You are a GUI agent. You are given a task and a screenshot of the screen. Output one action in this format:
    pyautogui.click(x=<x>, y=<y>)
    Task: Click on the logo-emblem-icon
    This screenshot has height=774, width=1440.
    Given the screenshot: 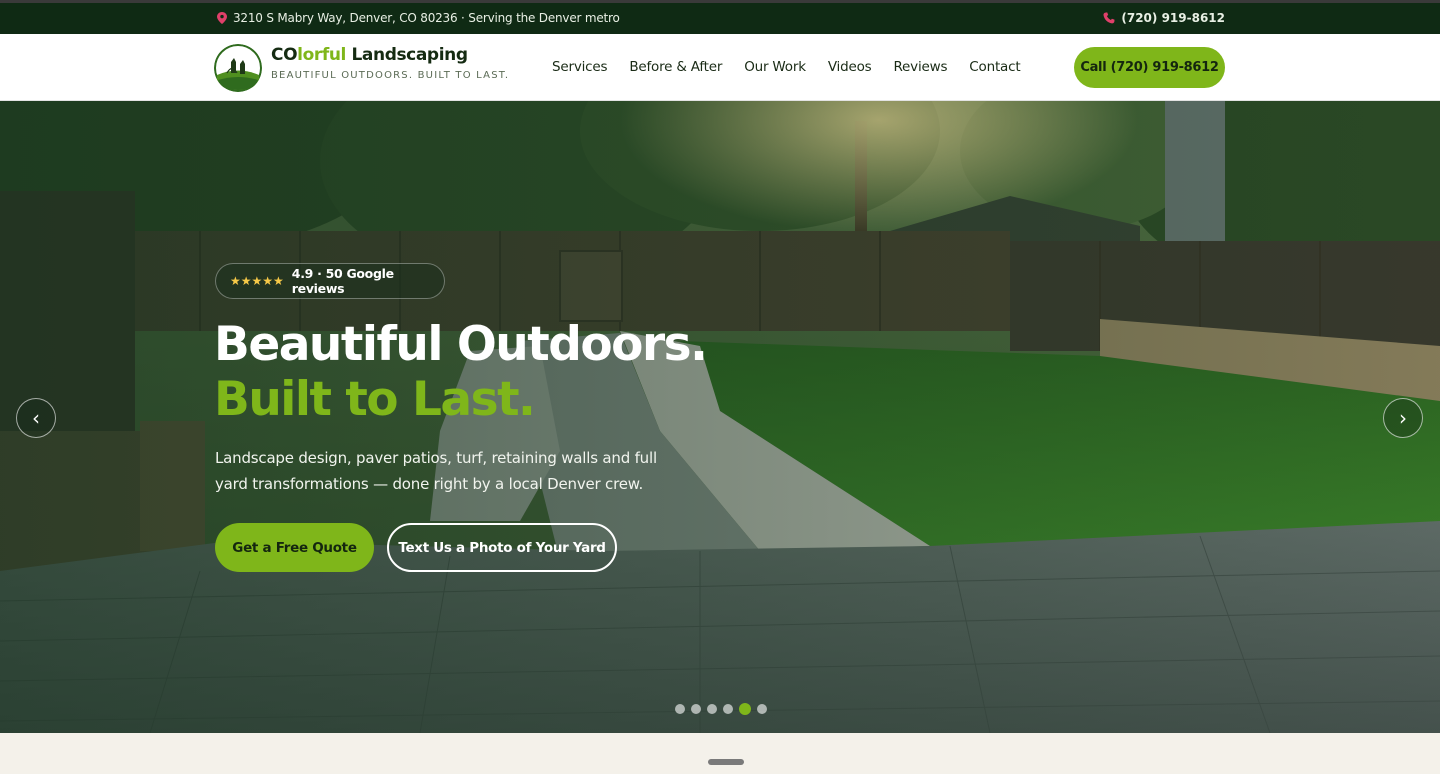 What is the action you would take?
    pyautogui.click(x=238, y=68)
    